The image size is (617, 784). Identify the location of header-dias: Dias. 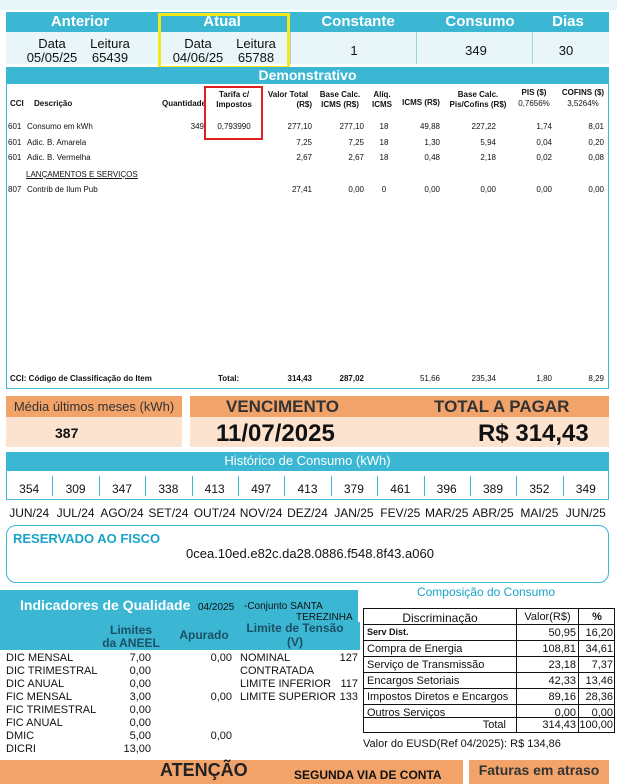
(568, 21).